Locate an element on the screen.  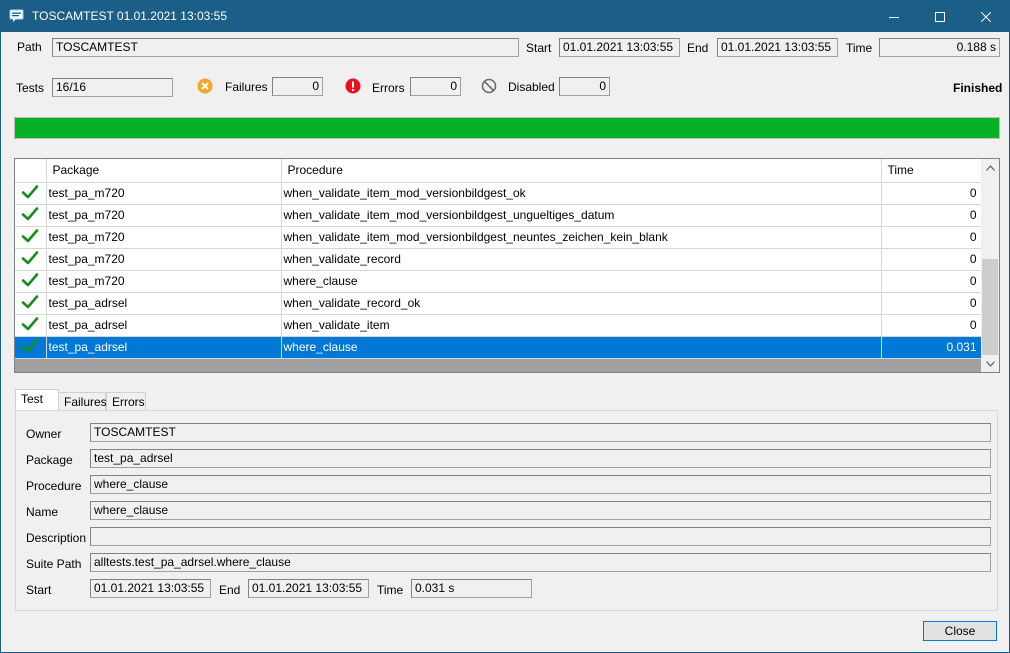
tests-field: 16/16 is located at coordinates (112, 87).